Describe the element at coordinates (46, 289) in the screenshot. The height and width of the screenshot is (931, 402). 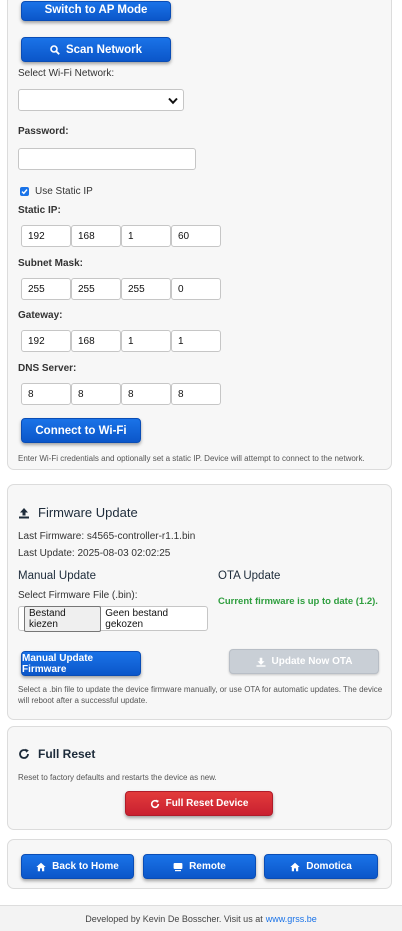
I see `subnet-octet-1: 255` at that location.